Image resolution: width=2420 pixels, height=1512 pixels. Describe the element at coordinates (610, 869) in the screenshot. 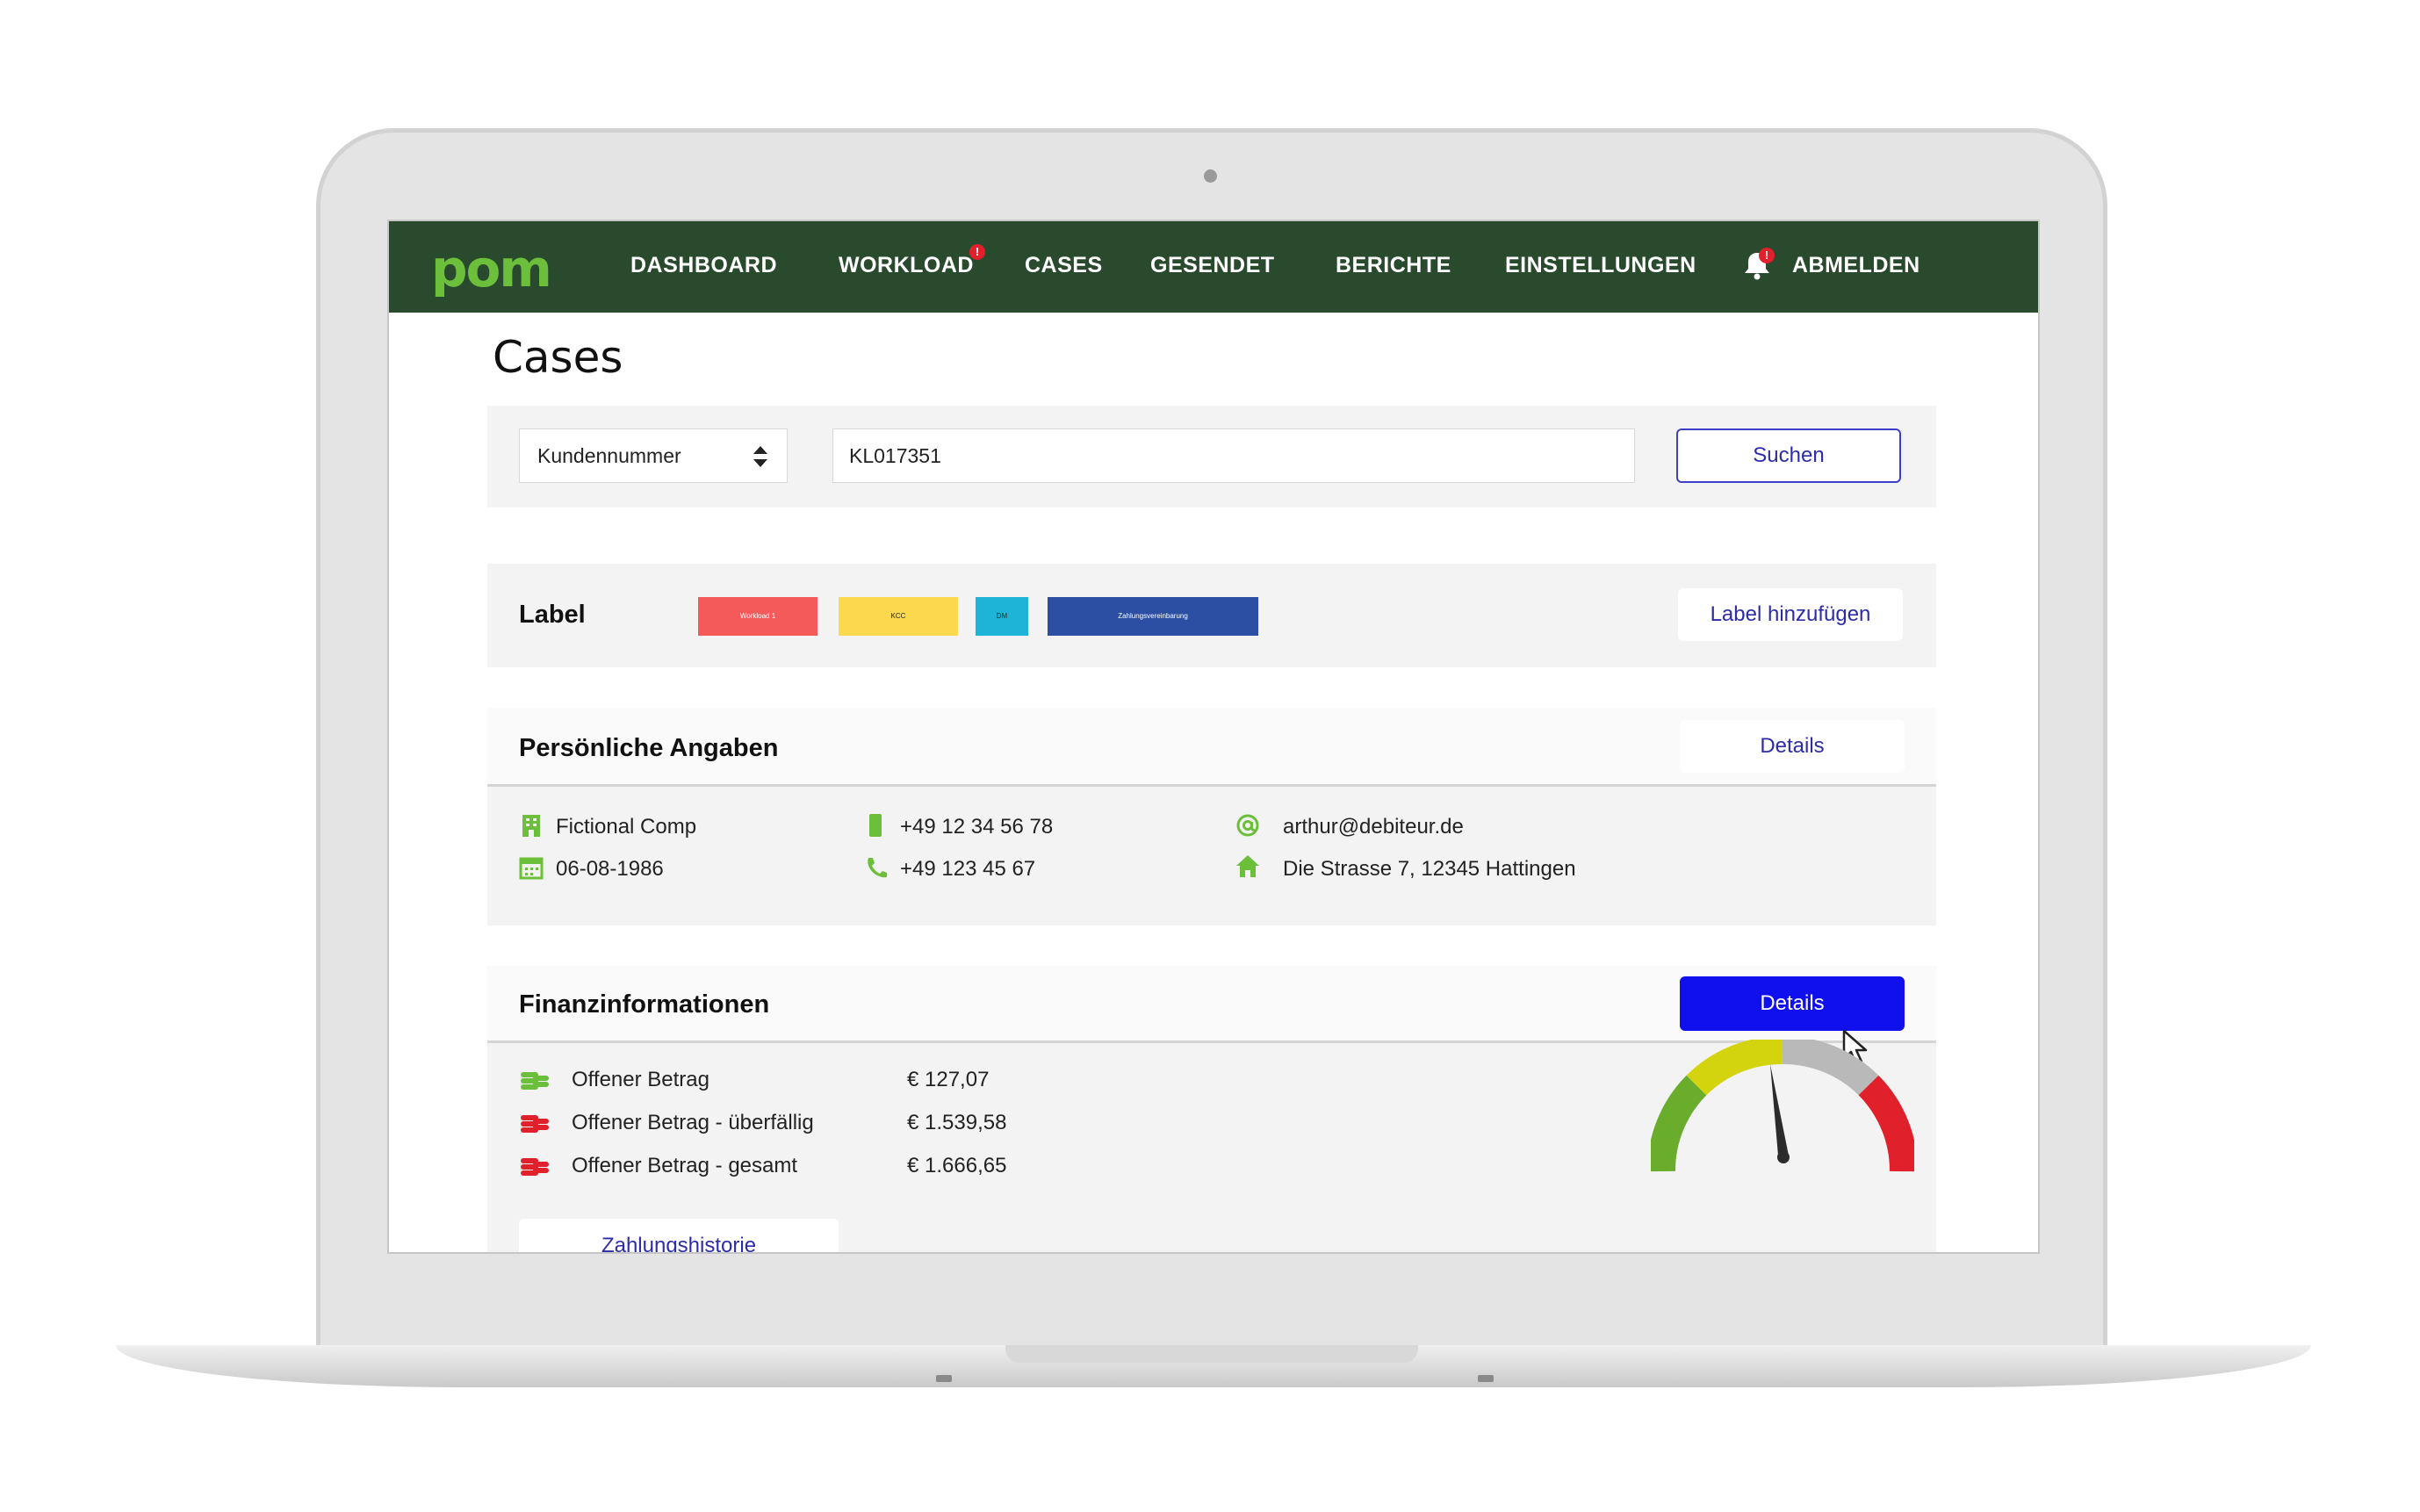

I see `birthdate: 06-08-1986` at that location.